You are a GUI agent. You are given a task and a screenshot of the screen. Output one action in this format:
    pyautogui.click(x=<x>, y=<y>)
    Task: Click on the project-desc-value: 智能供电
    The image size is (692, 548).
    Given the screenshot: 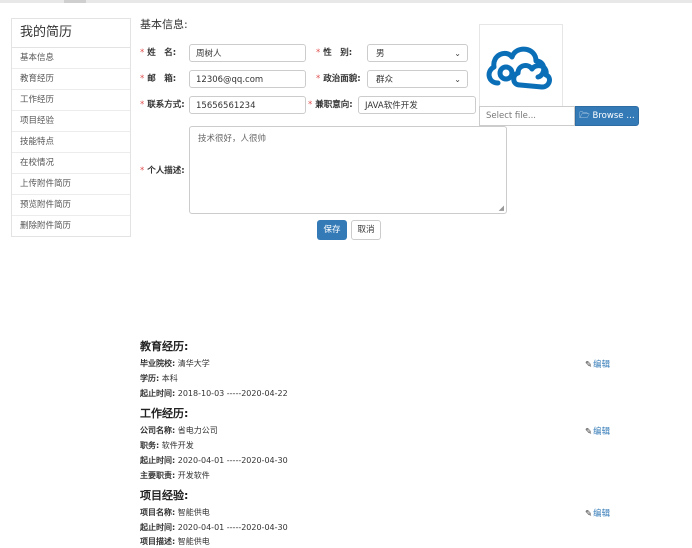 What is the action you would take?
    pyautogui.click(x=193, y=541)
    